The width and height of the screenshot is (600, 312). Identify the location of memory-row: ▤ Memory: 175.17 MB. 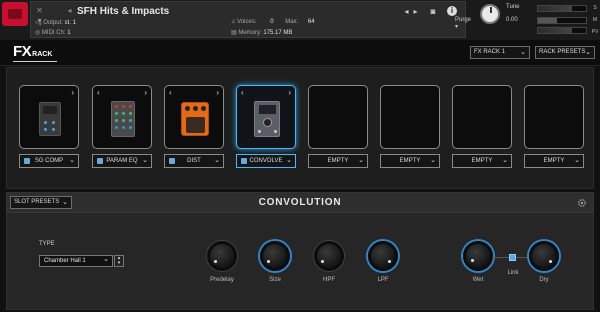
(261, 32).